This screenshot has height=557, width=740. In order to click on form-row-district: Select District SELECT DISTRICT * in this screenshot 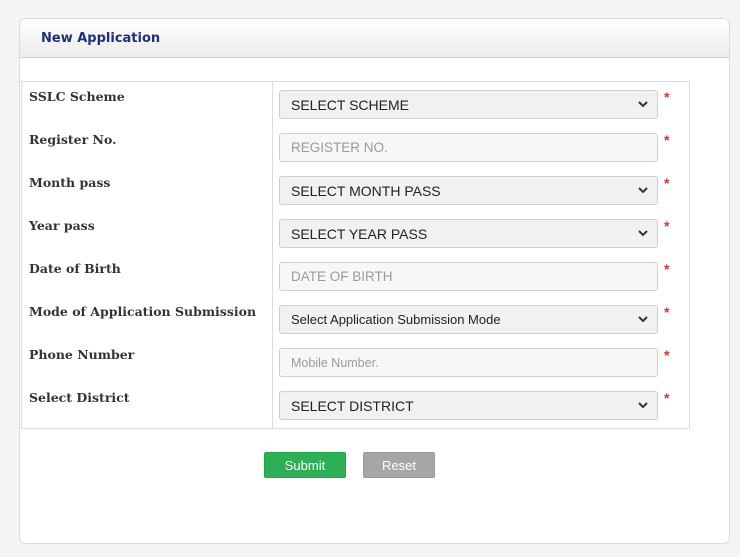, I will do `click(355, 406)`.